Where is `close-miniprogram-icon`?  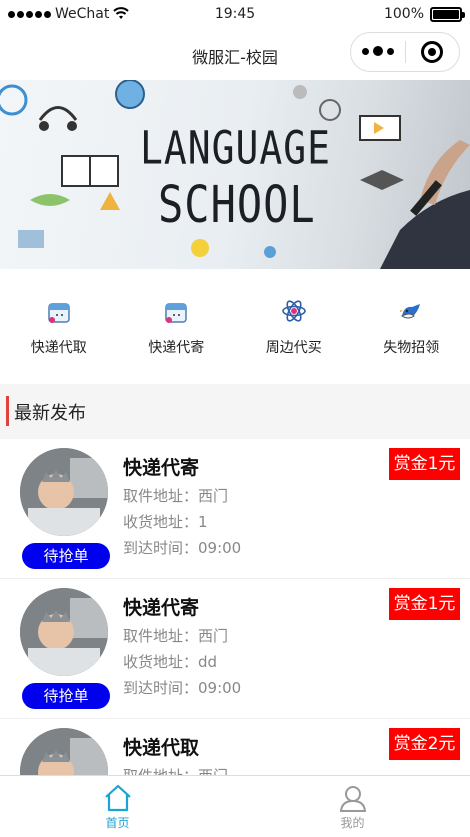 close-miniprogram-icon is located at coordinates (433, 52).